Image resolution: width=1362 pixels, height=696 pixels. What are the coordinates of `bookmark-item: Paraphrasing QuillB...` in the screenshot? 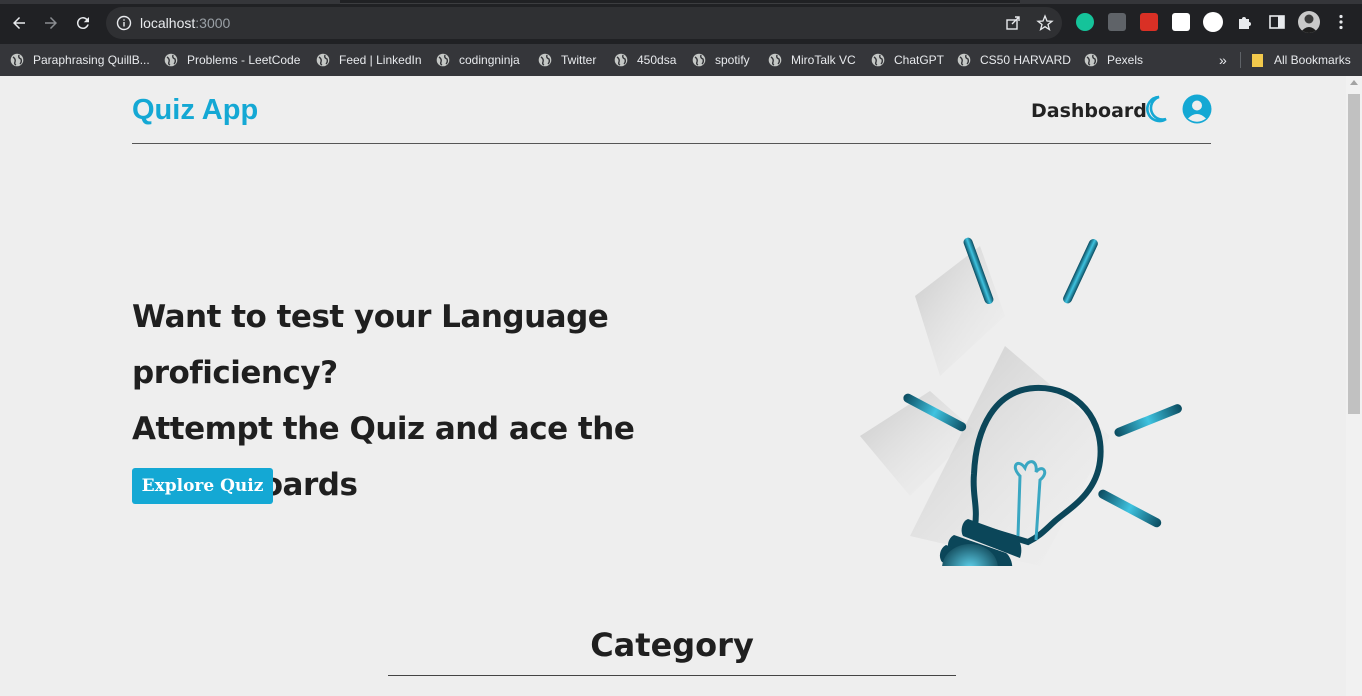 It's located at (80, 60).